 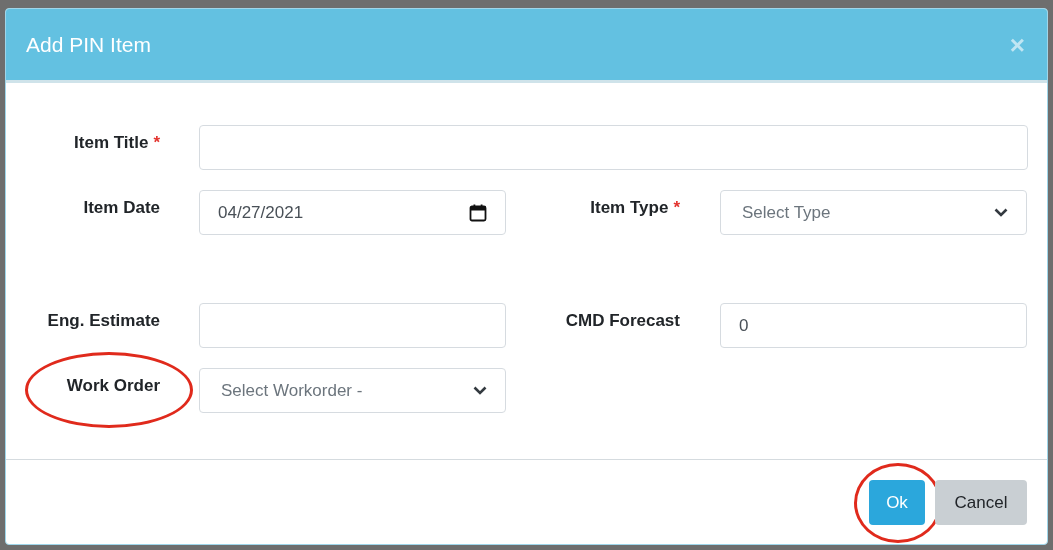 I want to click on field-label: Eng. Estimate, so click(x=103, y=320).